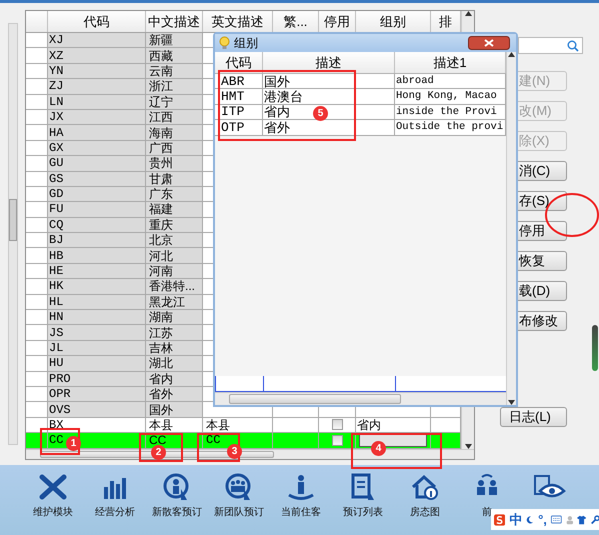 This screenshot has height=535, width=599. What do you see at coordinates (174, 302) in the screenshot?
I see `table-cell: 黑龙江` at bounding box center [174, 302].